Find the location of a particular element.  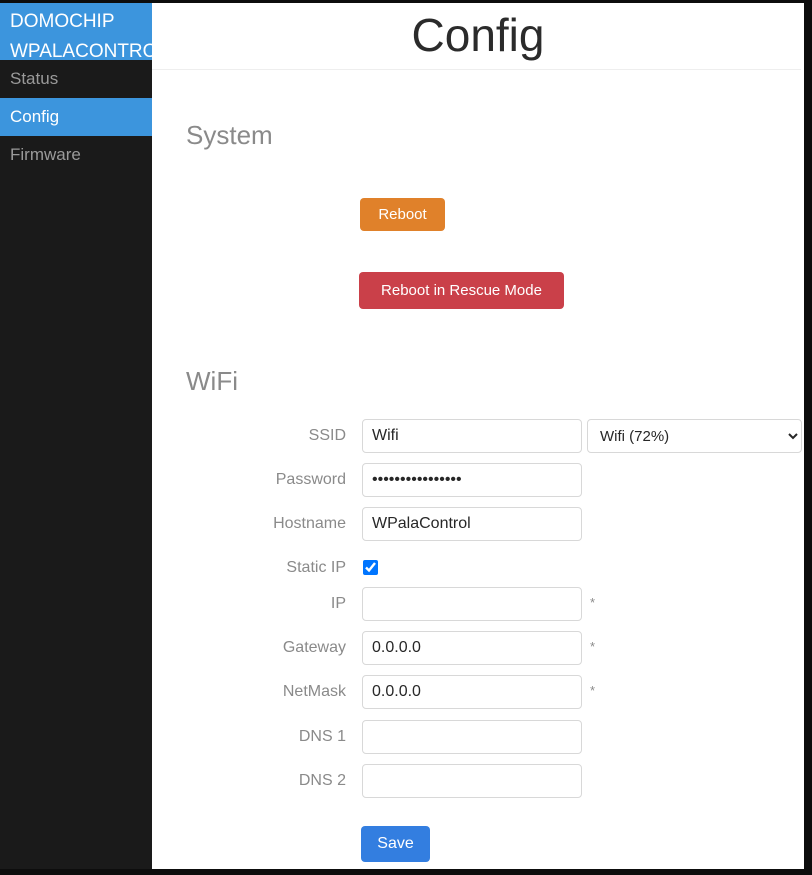

ip-label: IP is located at coordinates (338, 603).